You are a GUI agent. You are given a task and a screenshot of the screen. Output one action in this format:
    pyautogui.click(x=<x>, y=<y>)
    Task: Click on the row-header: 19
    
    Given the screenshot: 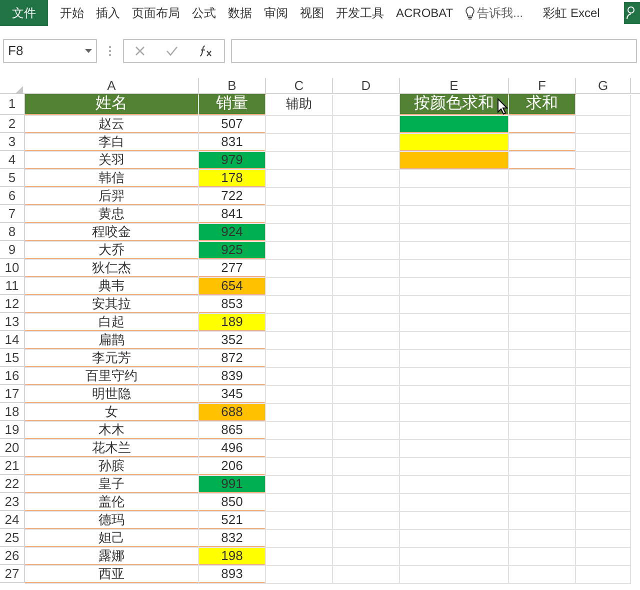 What is the action you would take?
    pyautogui.click(x=12, y=430)
    